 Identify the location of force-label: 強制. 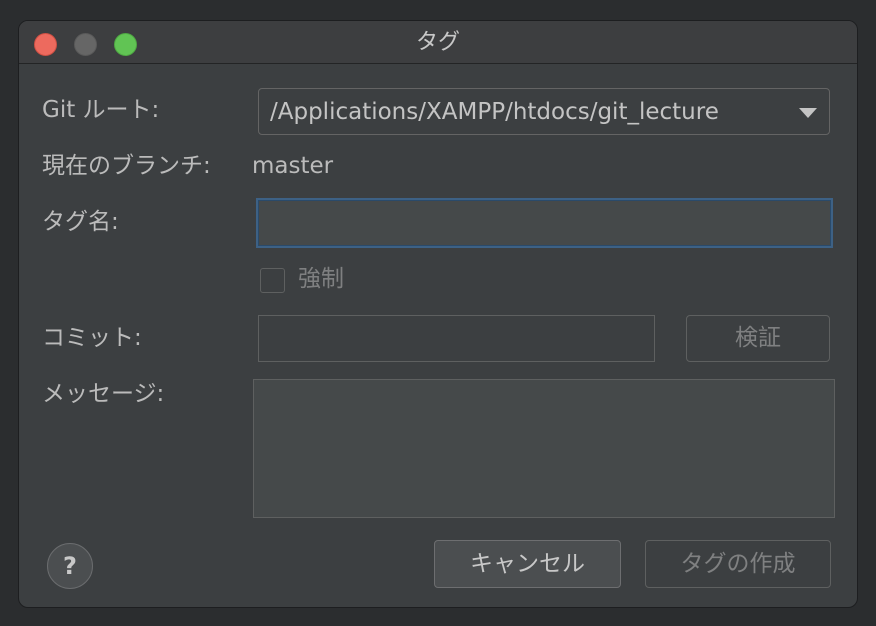
(321, 279).